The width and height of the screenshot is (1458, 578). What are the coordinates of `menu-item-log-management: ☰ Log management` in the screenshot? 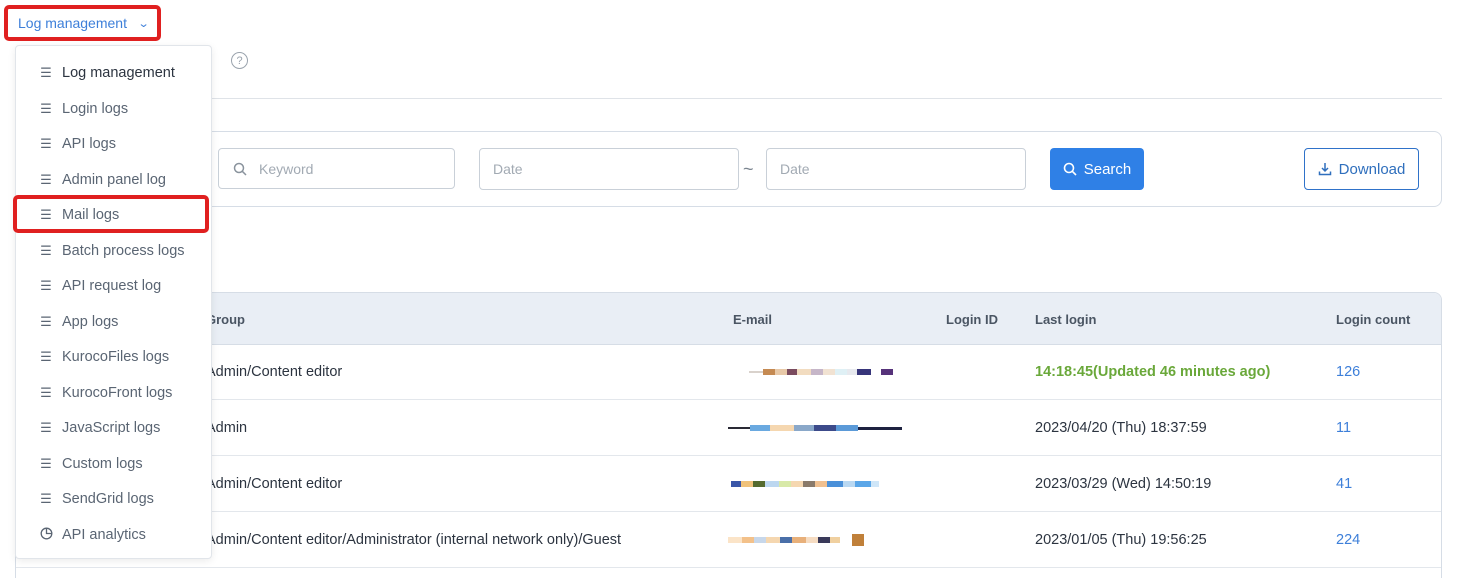 It's located at (113, 72).